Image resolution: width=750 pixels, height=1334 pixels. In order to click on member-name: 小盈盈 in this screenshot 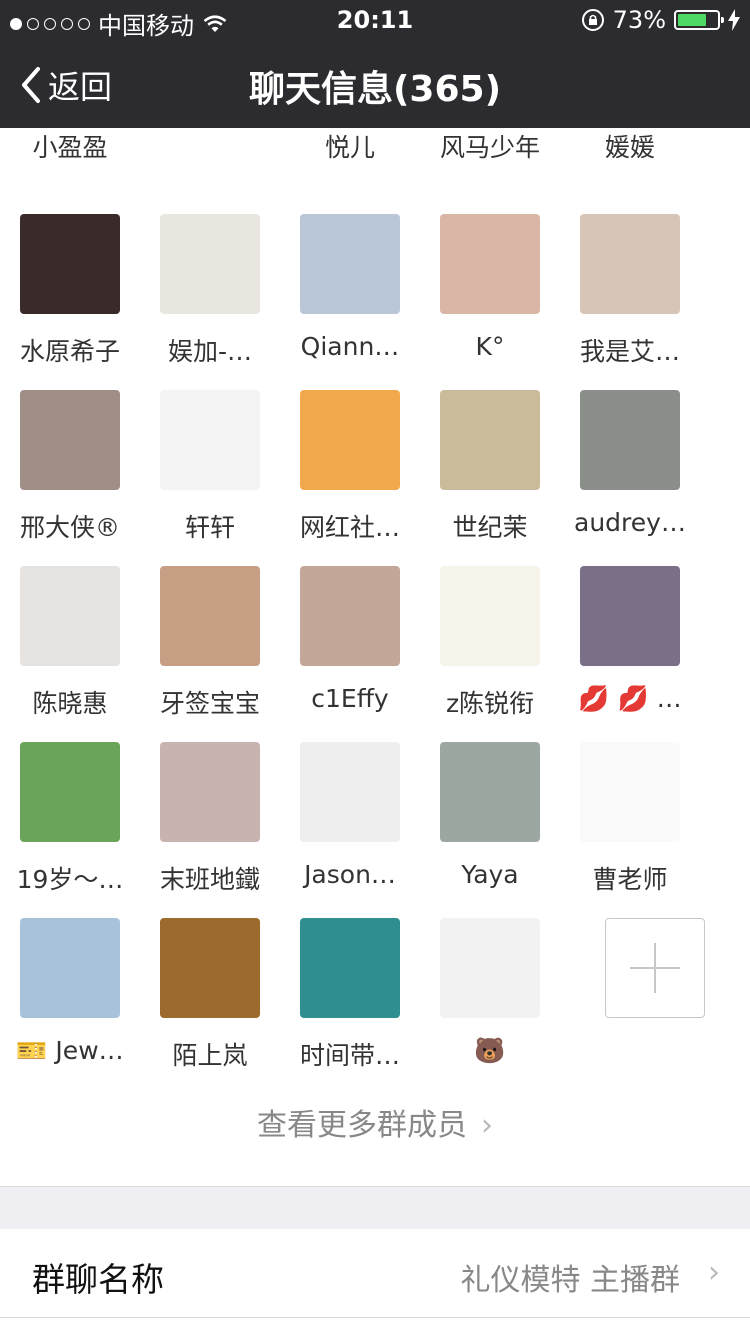, I will do `click(70, 147)`.